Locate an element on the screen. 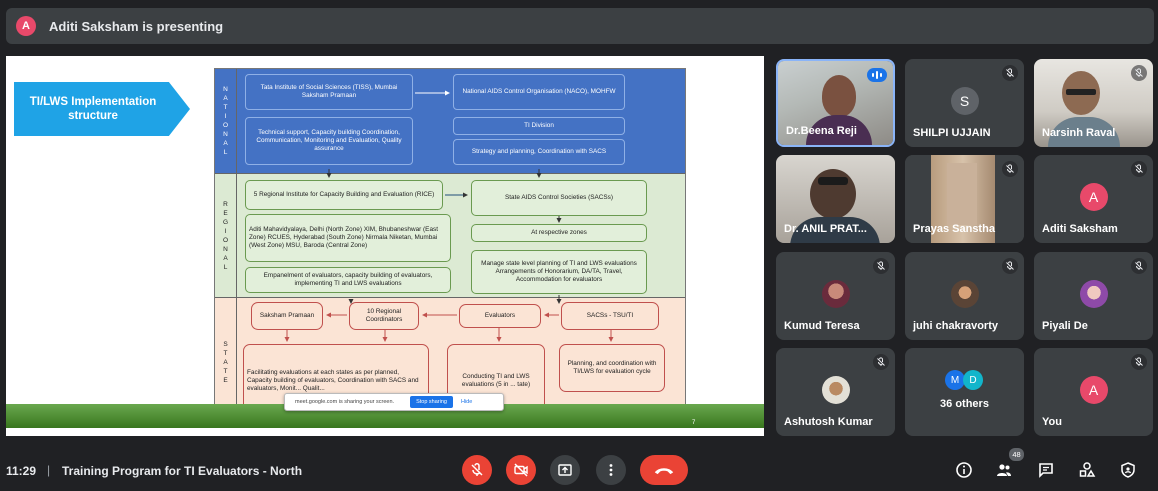 Image resolution: width=1158 pixels, height=491 pixels. regional-label: REGIONAL is located at coordinates (226, 235).